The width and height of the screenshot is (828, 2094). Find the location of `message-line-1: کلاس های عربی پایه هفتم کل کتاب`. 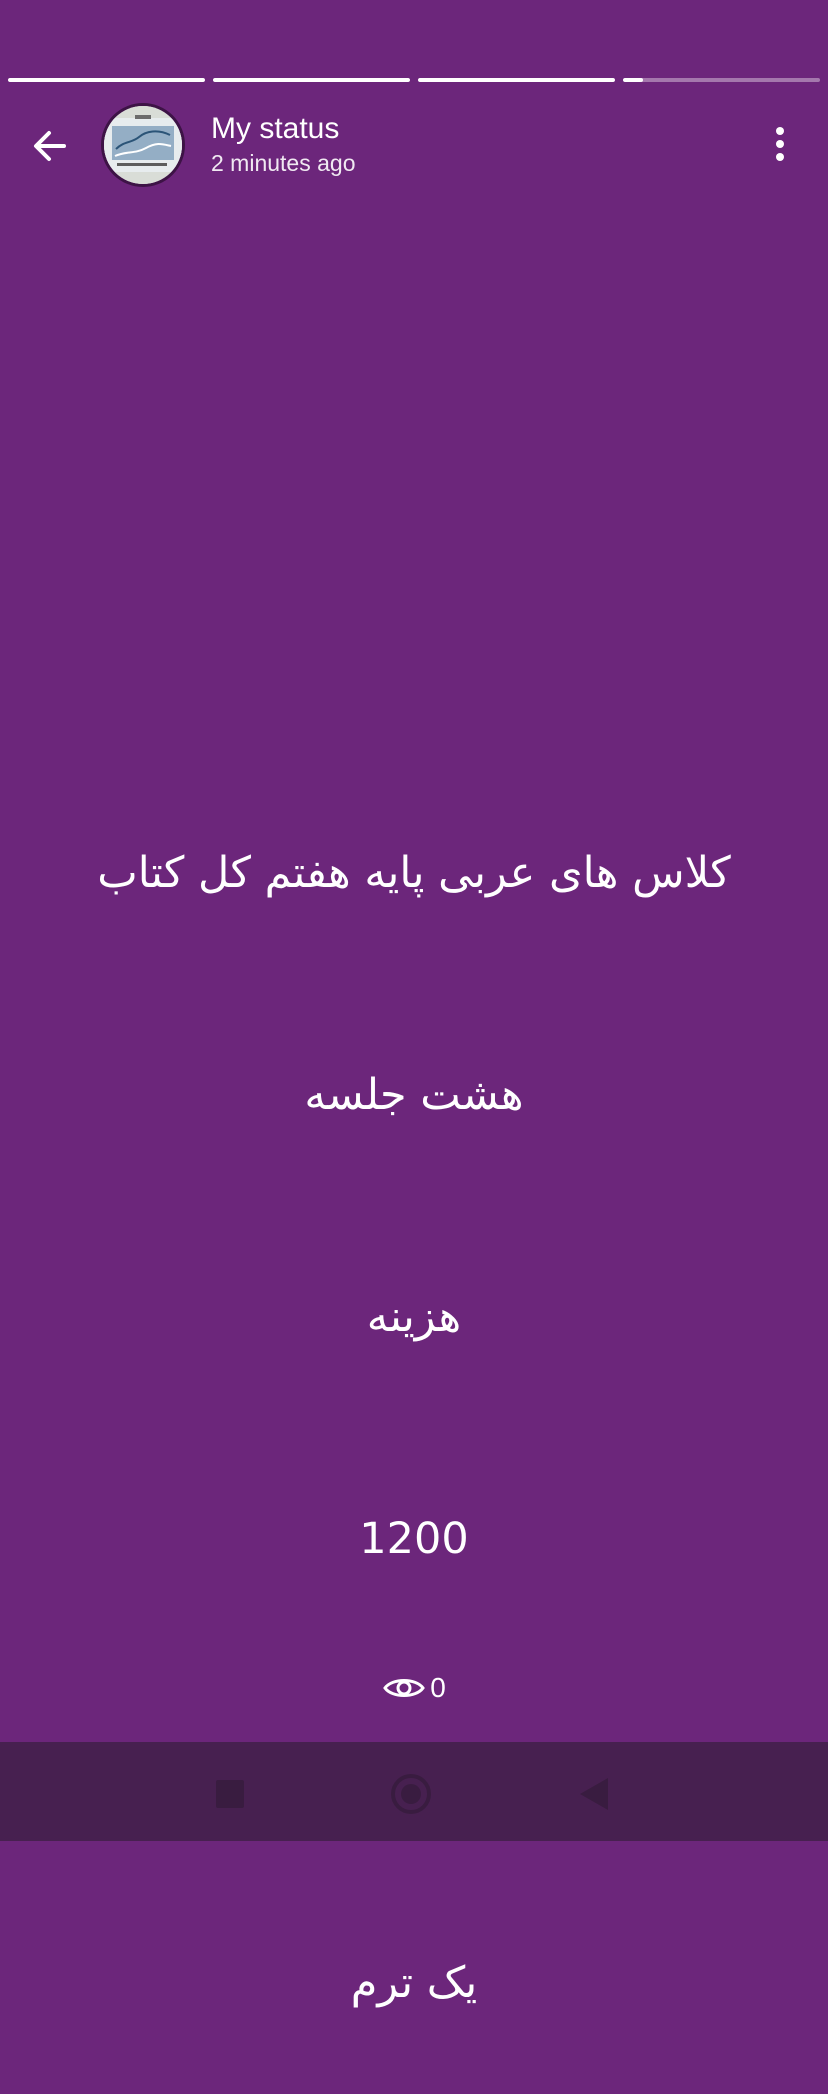

message-line-1: کلاس های عربی پایه هفتم کل کتاب is located at coordinates (414, 873).